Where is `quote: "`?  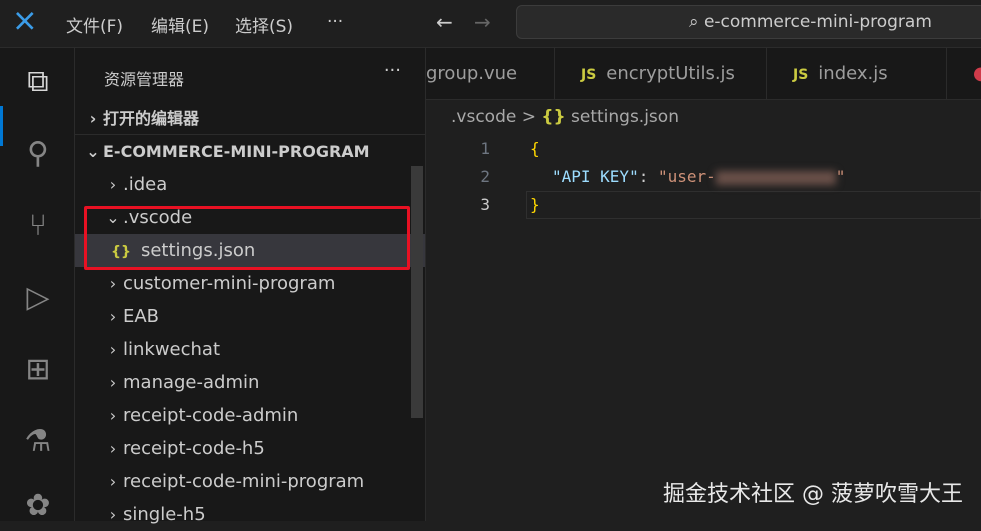
quote: " is located at coordinates (840, 176).